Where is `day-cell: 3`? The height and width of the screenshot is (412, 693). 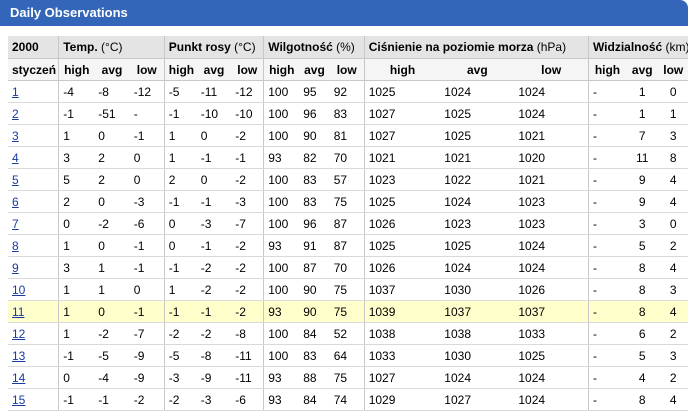 day-cell: 3 is located at coordinates (33, 135).